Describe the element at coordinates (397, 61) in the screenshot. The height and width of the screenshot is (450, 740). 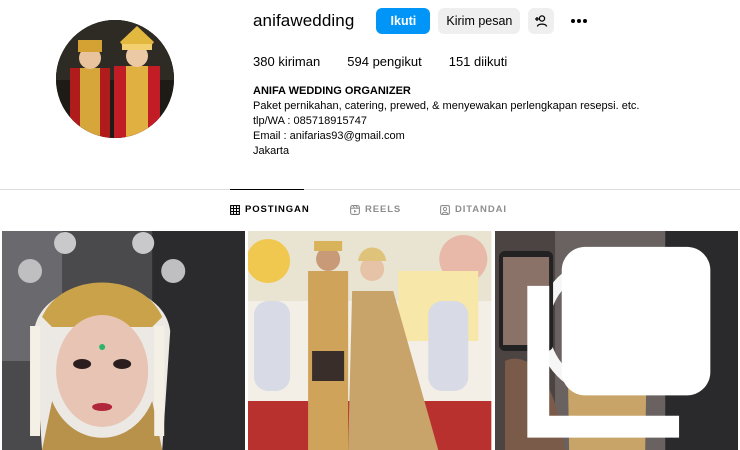
I see `followers-label: pengikut` at that location.